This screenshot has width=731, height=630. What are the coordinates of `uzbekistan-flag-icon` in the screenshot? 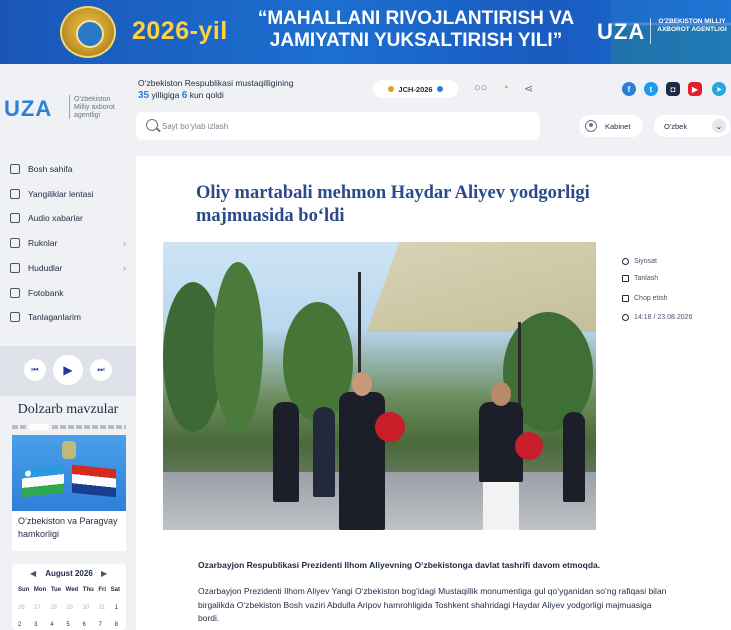 It's located at (43, 481).